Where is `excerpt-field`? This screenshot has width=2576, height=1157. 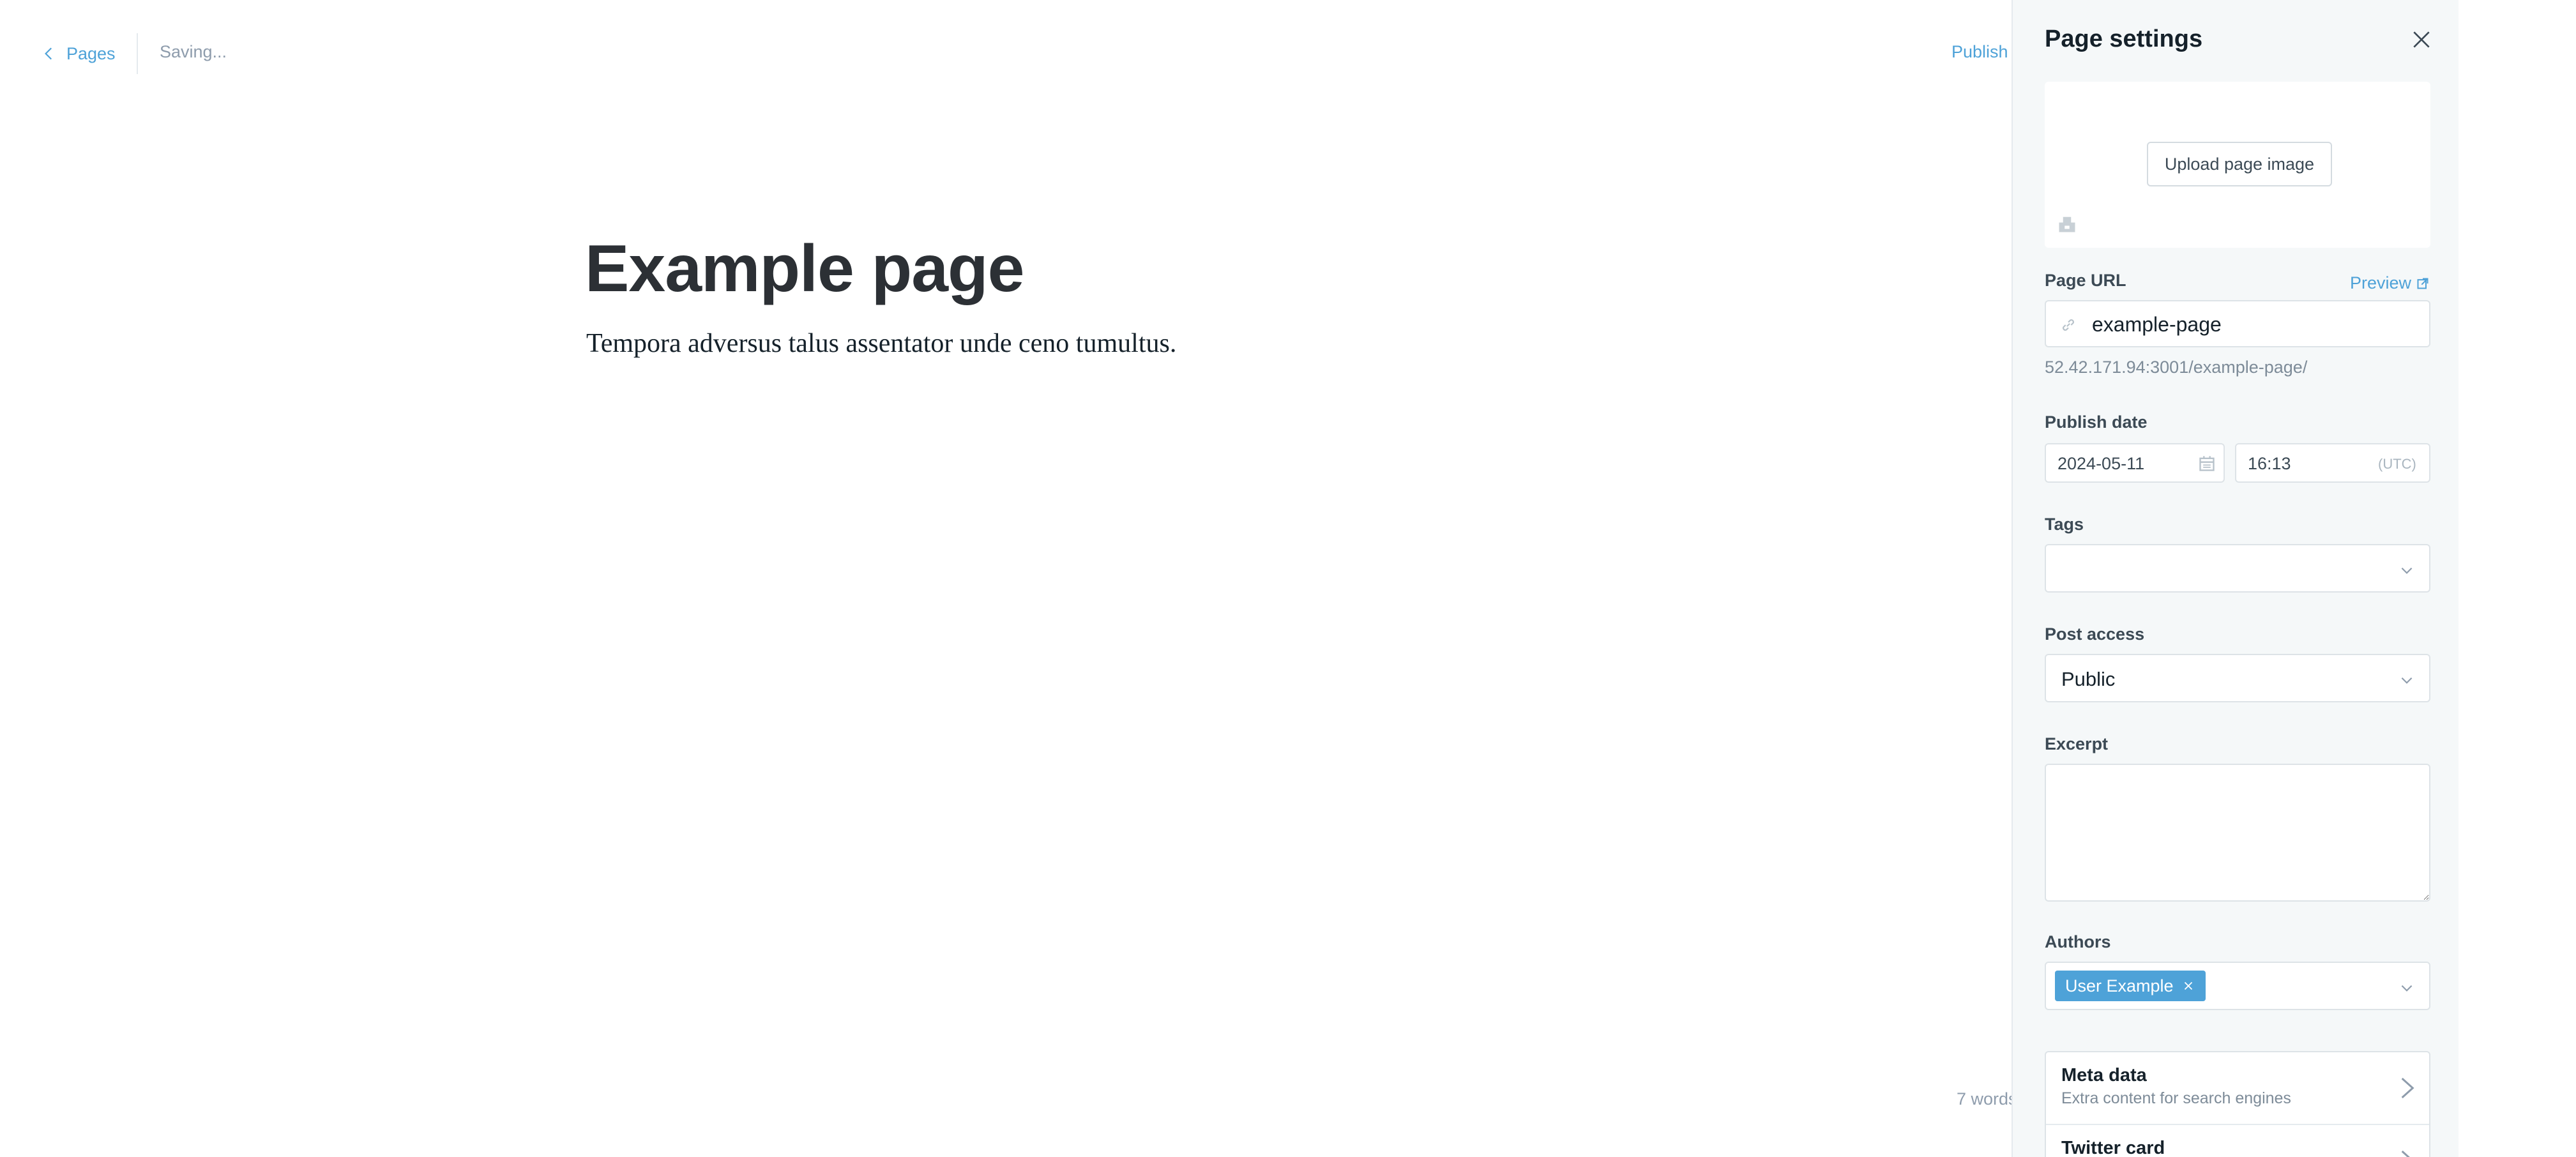 excerpt-field is located at coordinates (2238, 833).